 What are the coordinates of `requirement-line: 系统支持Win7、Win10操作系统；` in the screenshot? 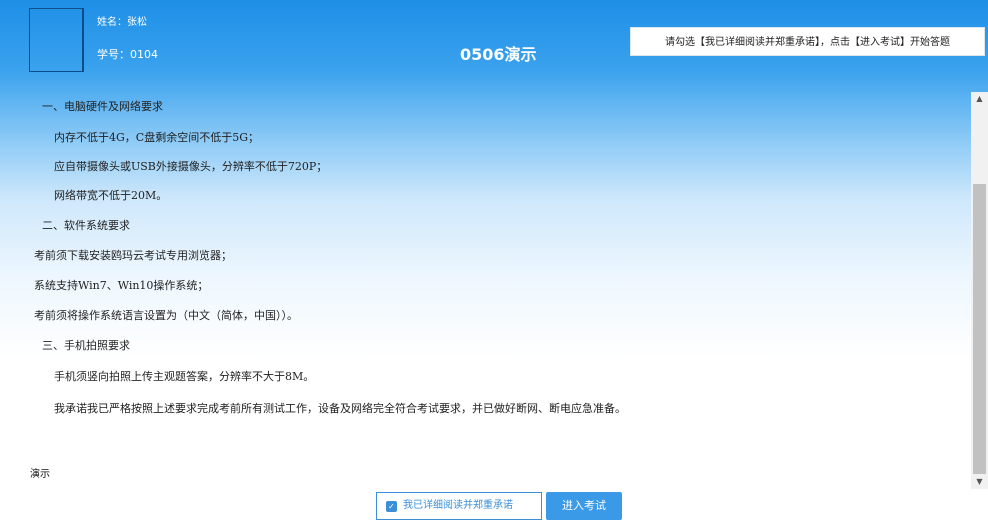 It's located at (121, 285).